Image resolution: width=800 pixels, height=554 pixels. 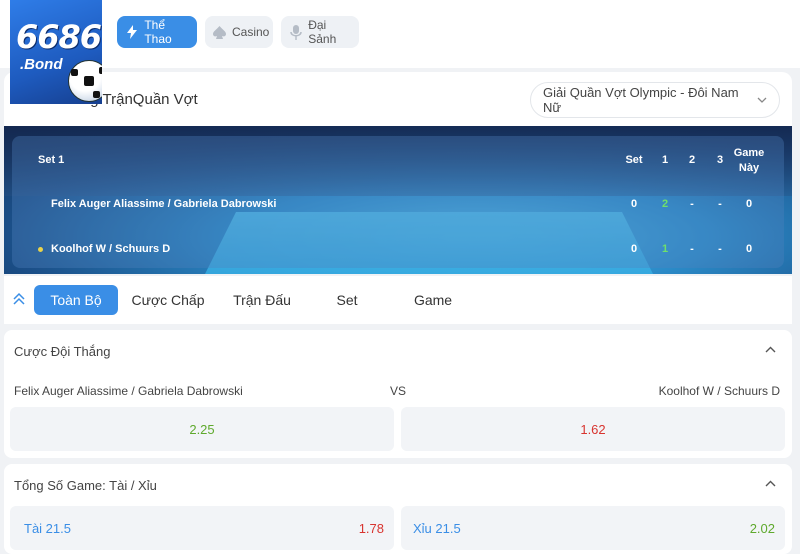 I want to click on away-team-name: Koolhof W / Schuurs D, so click(x=719, y=391).